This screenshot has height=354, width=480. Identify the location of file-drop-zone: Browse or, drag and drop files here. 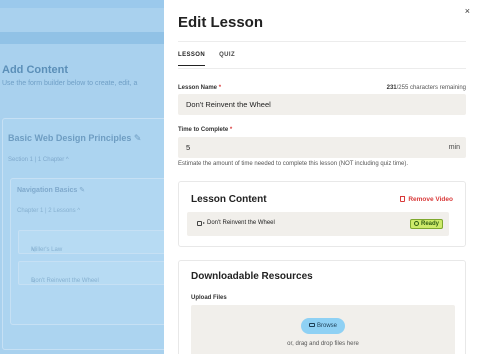
(323, 329).